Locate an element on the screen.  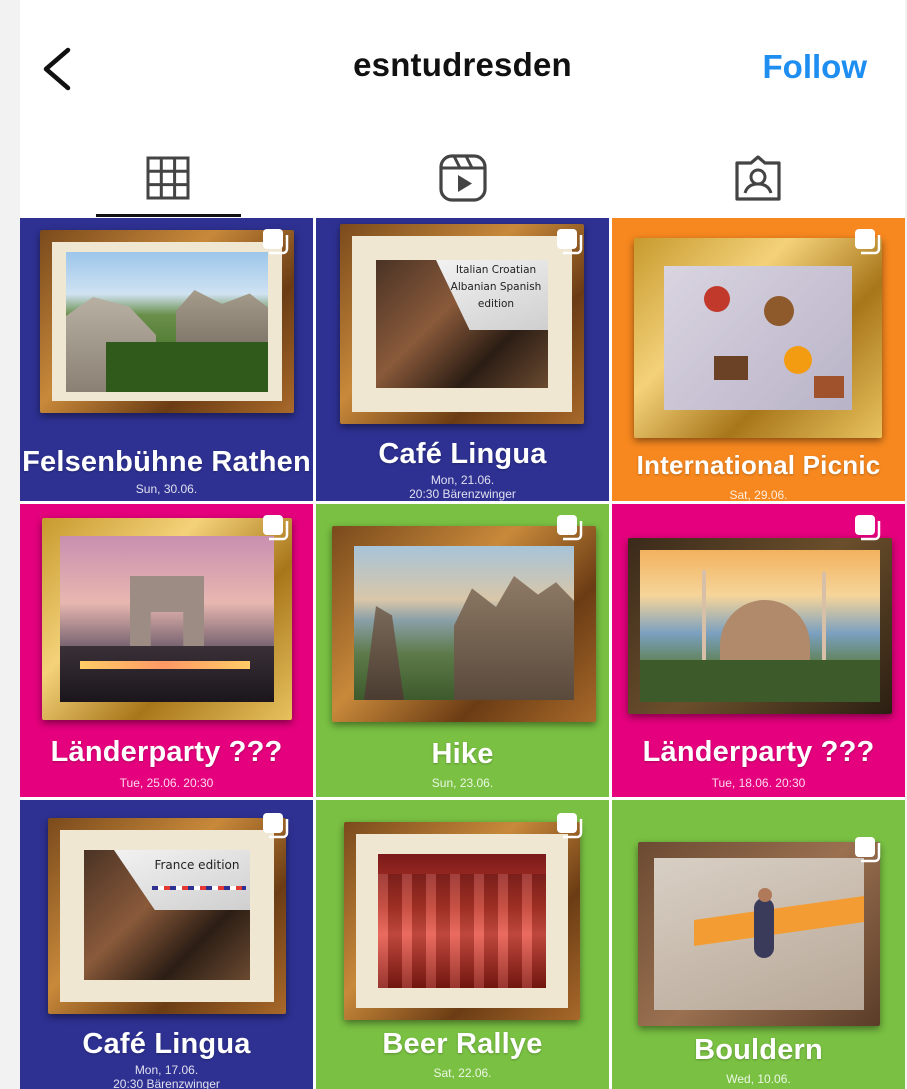
picture-frame: France edition is located at coordinates (167, 916).